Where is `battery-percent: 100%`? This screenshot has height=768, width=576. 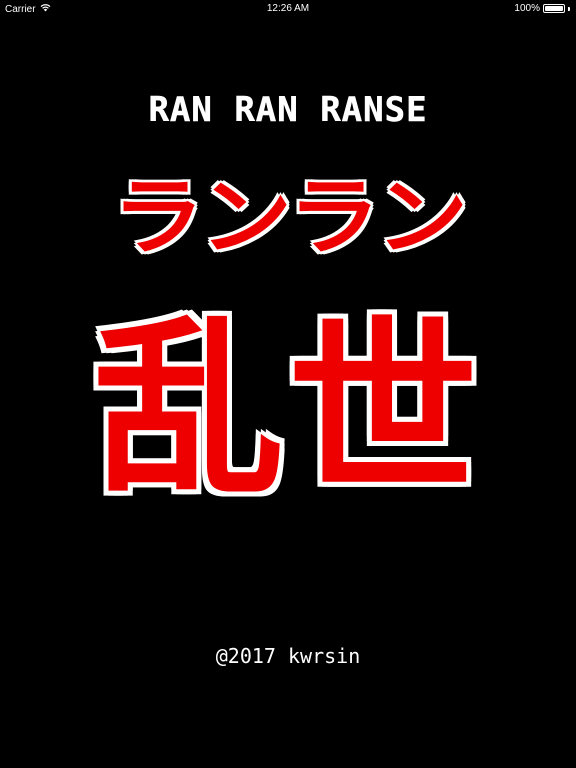 battery-percent: 100% is located at coordinates (527, 8).